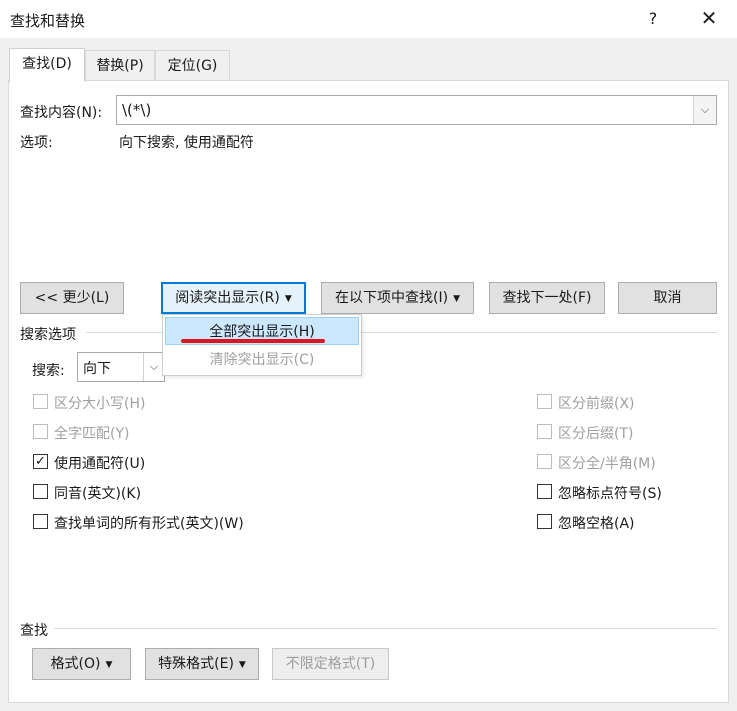 The width and height of the screenshot is (737, 711). Describe the element at coordinates (34, 631) in the screenshot. I see `find-section-label: 查找` at that location.